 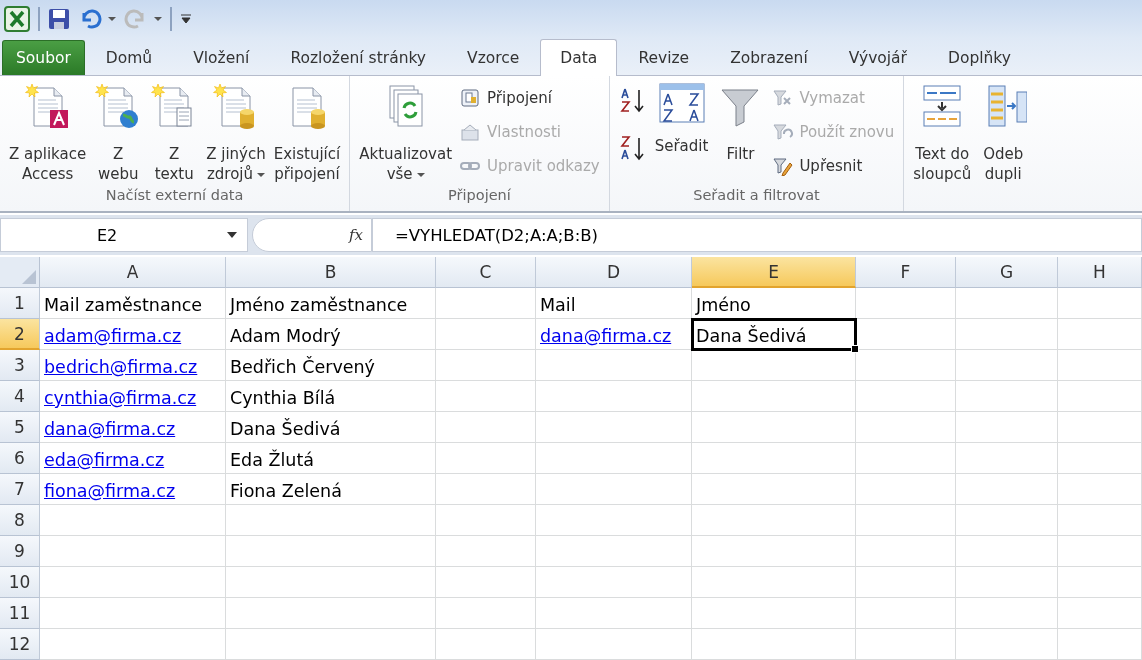 What do you see at coordinates (118, 133) in the screenshot?
I see `ribbon-button: Z webu` at bounding box center [118, 133].